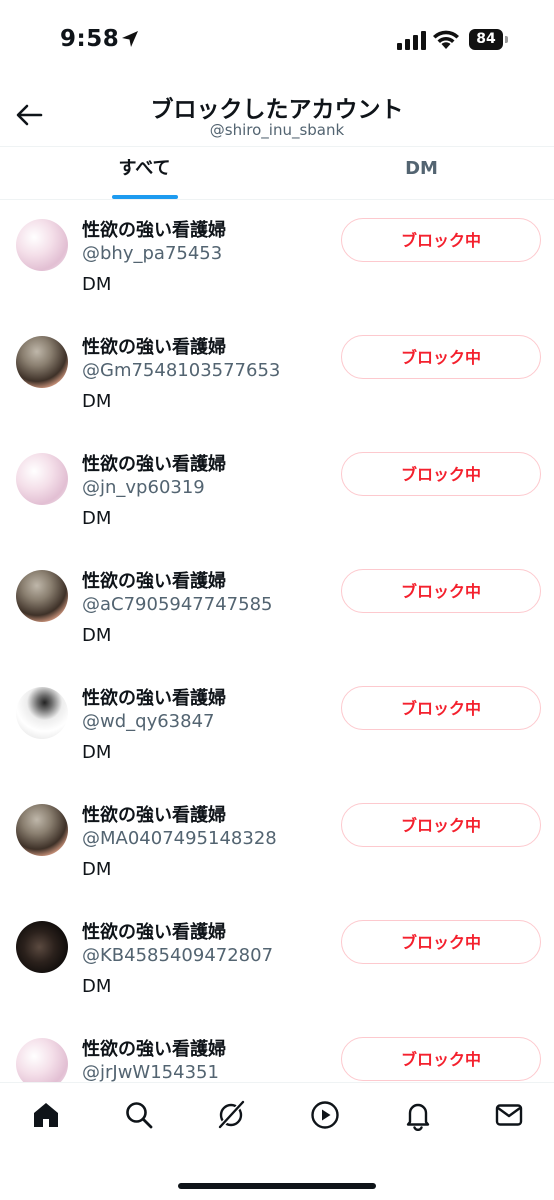  What do you see at coordinates (277, 1141) in the screenshot?
I see `bottom-navigation` at bounding box center [277, 1141].